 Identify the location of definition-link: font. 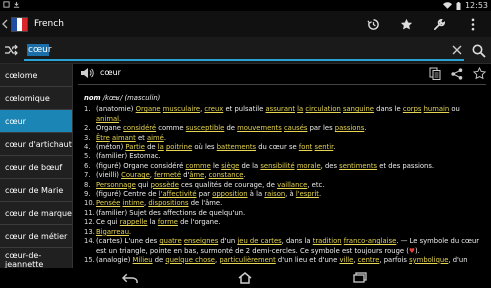
(306, 147).